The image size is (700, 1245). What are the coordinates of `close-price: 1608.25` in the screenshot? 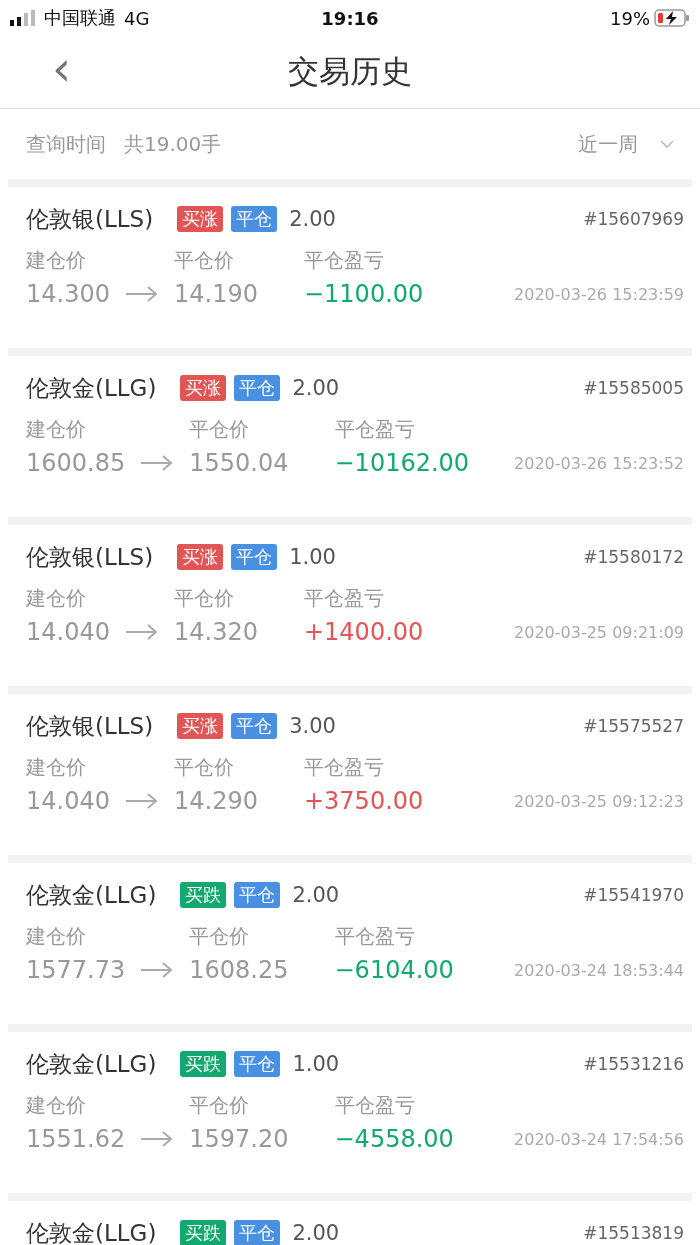 It's located at (239, 970).